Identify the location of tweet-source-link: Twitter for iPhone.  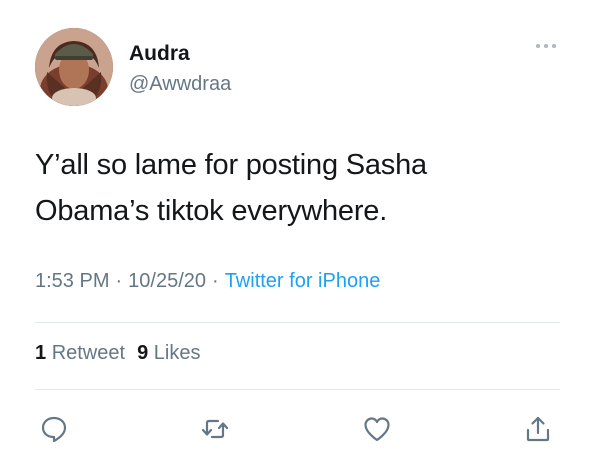
(303, 281).